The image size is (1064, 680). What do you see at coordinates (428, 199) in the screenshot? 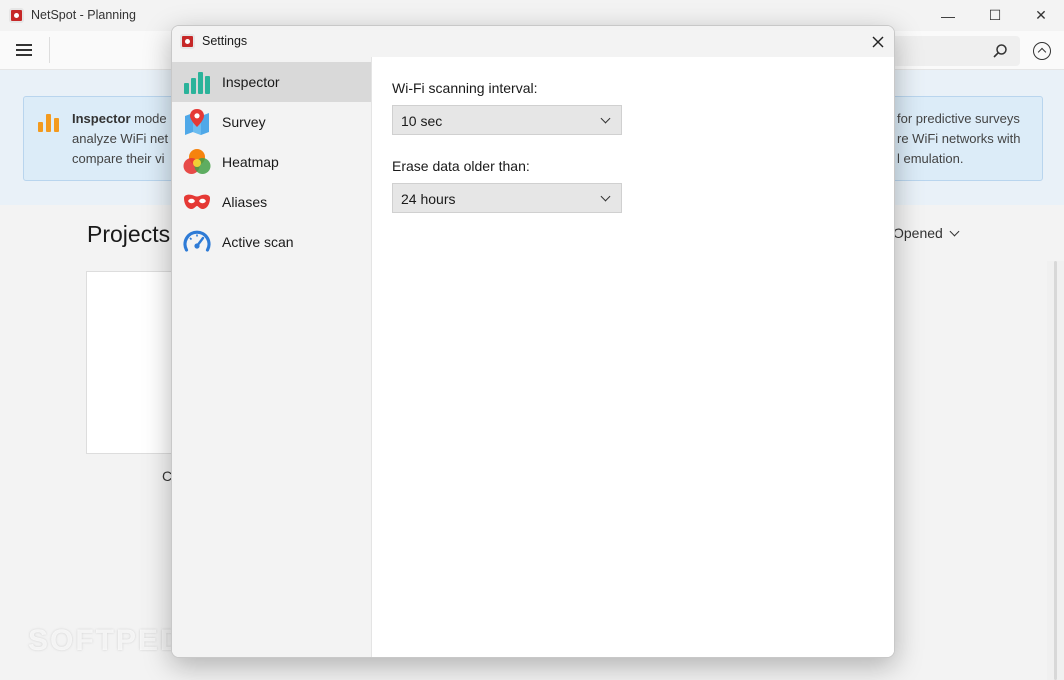
I see `erase-data-value: 24 hours` at bounding box center [428, 199].